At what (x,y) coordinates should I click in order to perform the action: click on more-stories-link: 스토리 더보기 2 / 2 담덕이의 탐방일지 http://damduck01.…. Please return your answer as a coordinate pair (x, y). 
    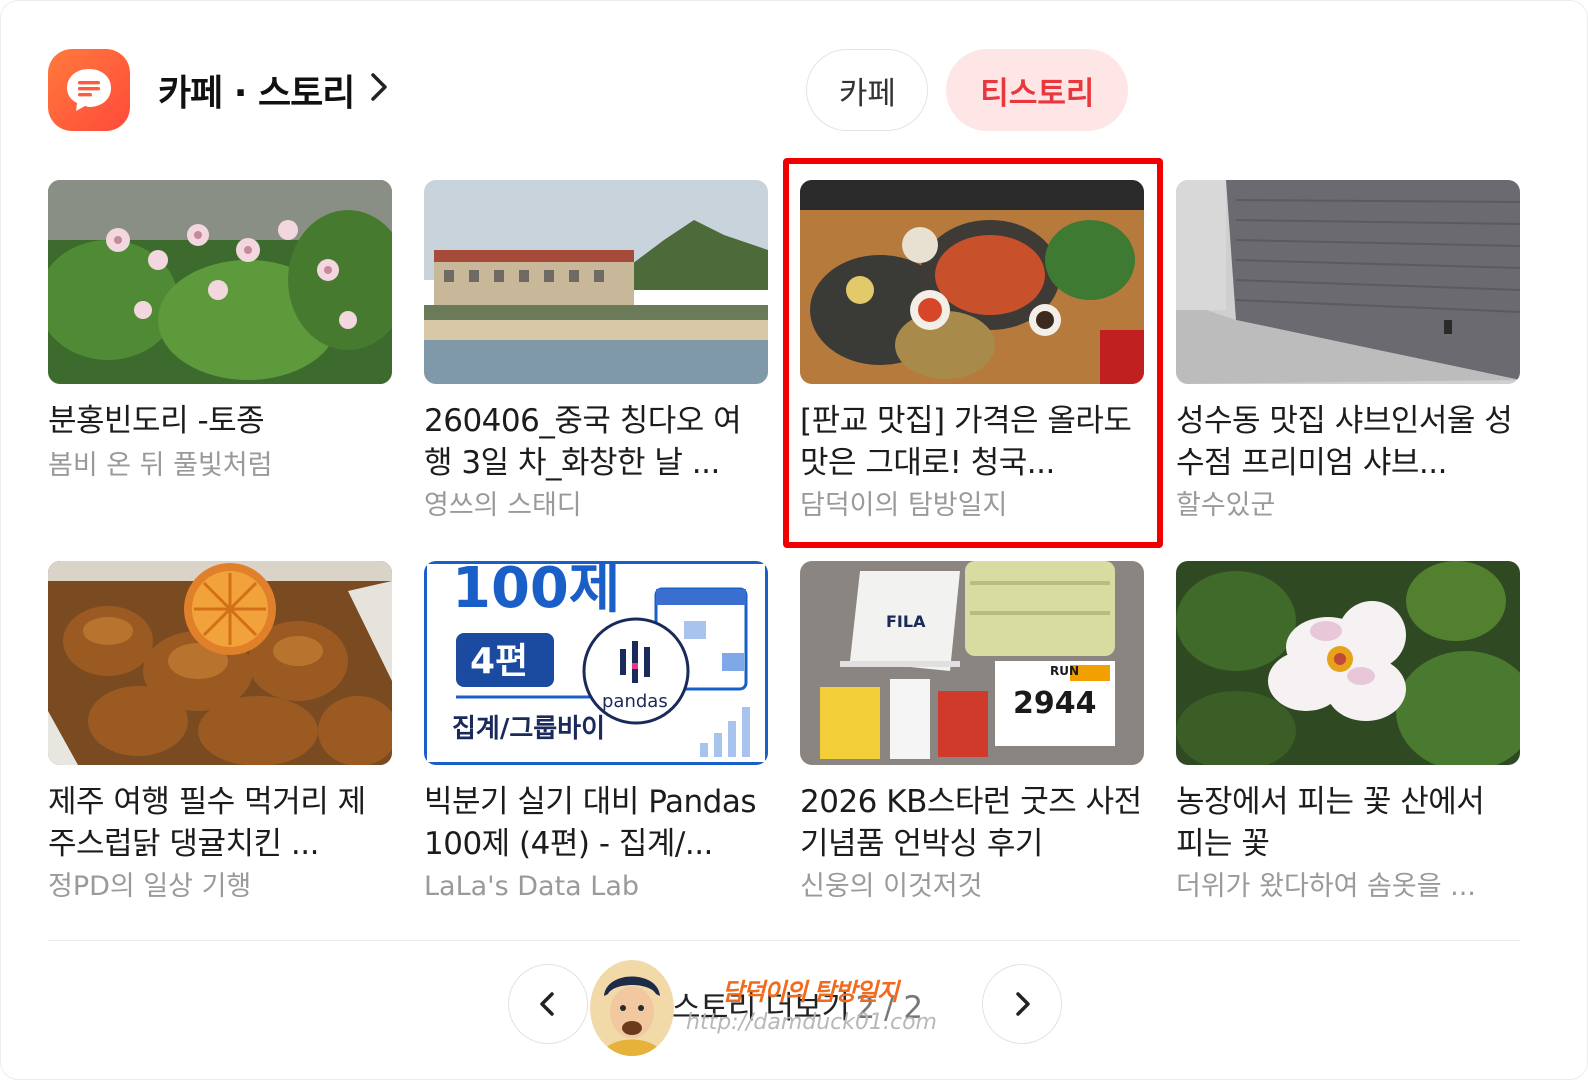
    Looking at the image, I should click on (785, 1008).